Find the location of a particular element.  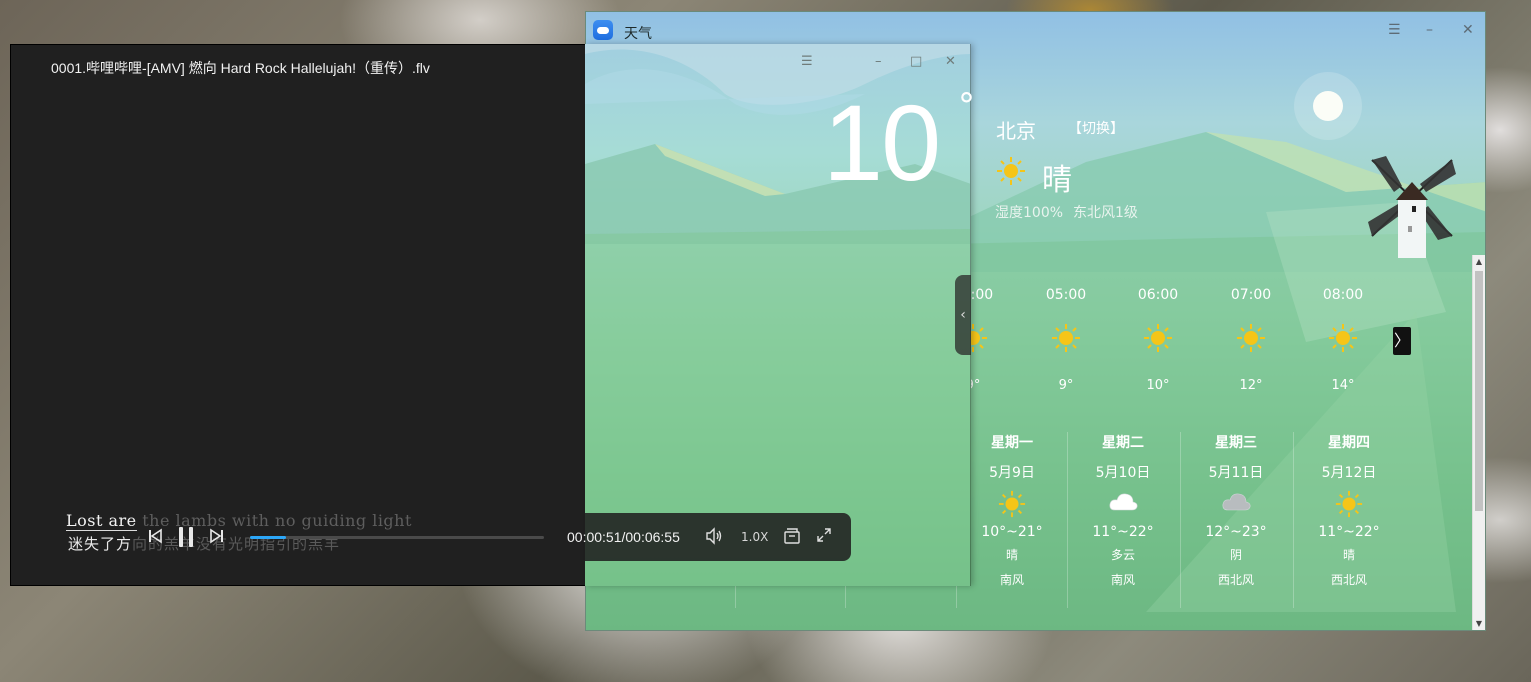

playlist-button is located at coordinates (792, 538).